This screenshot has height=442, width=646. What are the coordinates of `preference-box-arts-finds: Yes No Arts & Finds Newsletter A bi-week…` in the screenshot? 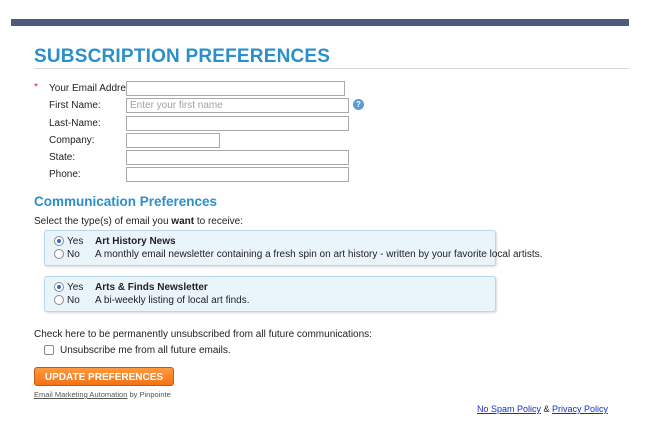 It's located at (270, 294).